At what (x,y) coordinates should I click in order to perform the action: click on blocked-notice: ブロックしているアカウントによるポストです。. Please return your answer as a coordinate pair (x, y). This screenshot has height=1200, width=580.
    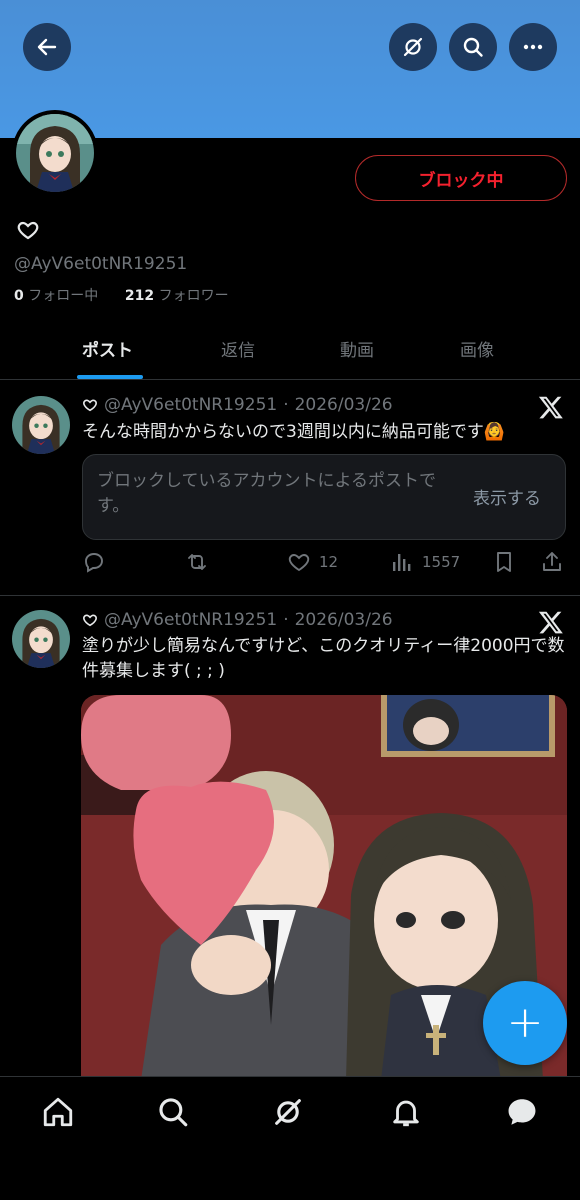
    Looking at the image, I should click on (266, 493).